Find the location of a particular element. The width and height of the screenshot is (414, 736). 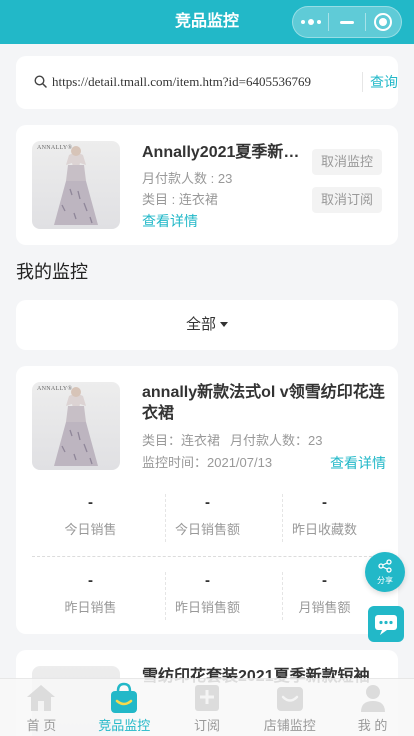

target-icon is located at coordinates (383, 22).